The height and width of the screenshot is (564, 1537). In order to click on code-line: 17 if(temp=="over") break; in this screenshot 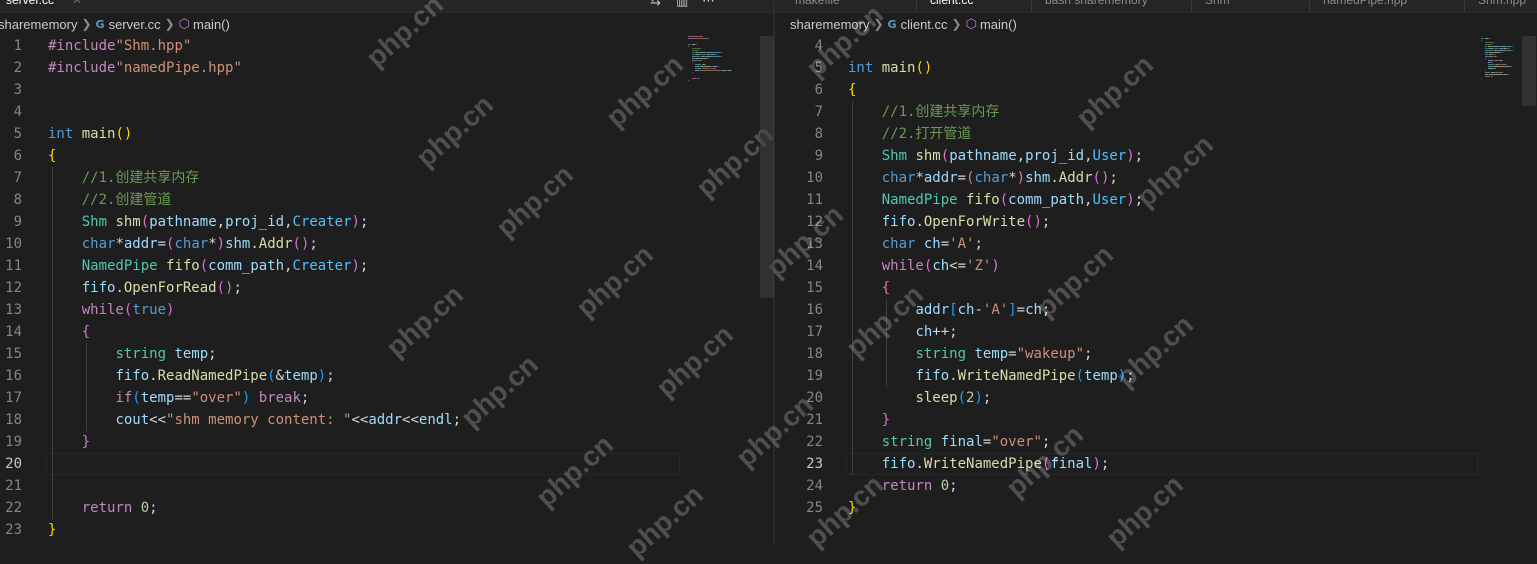, I will do `click(386, 398)`.